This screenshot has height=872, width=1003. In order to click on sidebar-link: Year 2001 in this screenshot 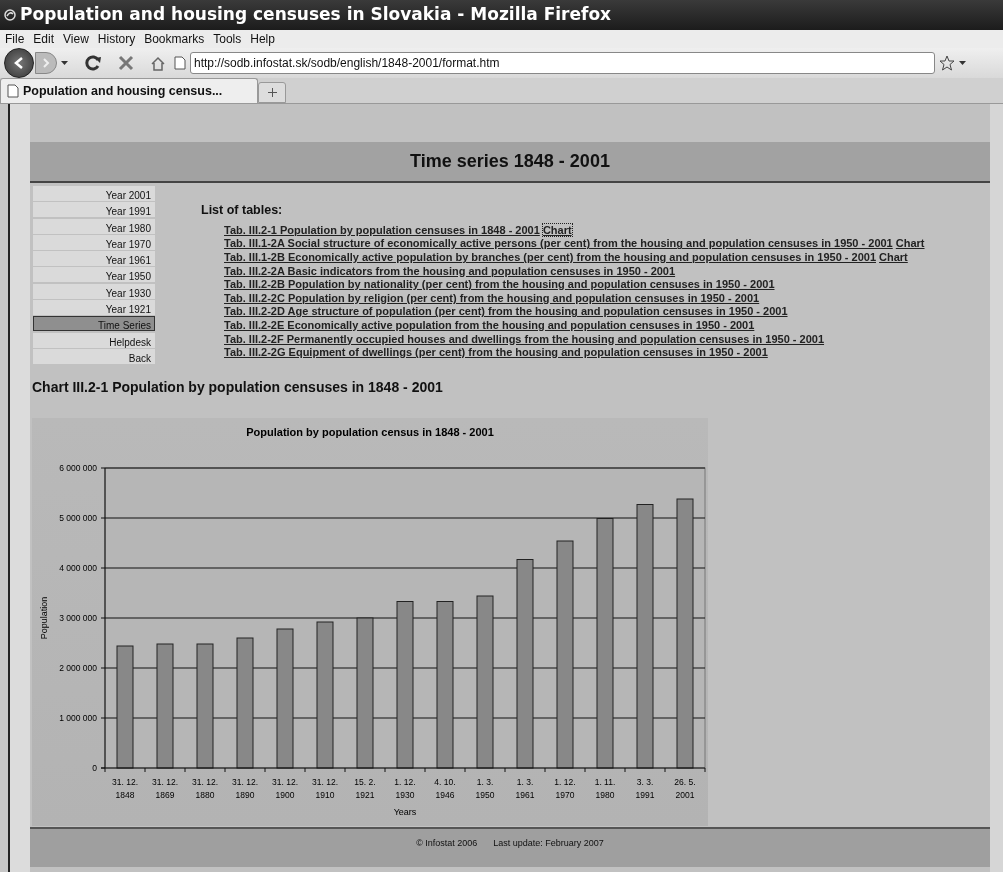, I will do `click(94, 193)`.